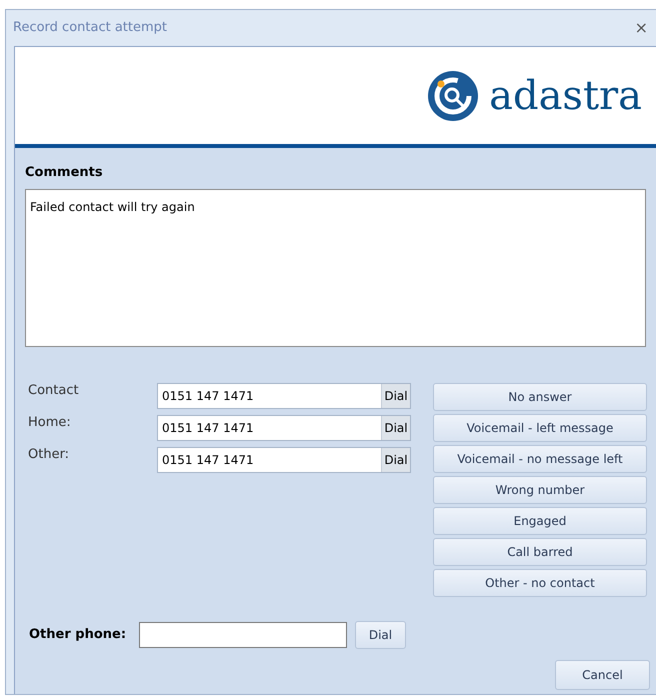  Describe the element at coordinates (90, 28) in the screenshot. I see `window-title: Record contact attempt` at that location.